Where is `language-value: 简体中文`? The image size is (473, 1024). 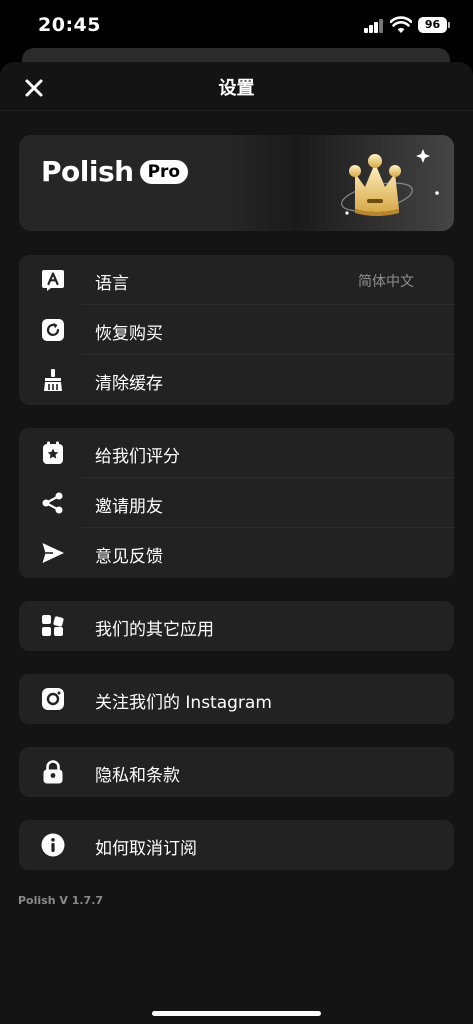 language-value: 简体中文 is located at coordinates (386, 282).